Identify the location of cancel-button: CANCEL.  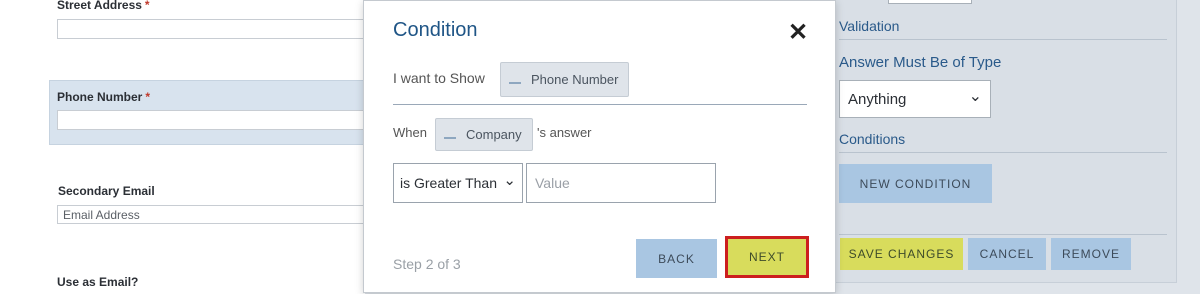
(1007, 254).